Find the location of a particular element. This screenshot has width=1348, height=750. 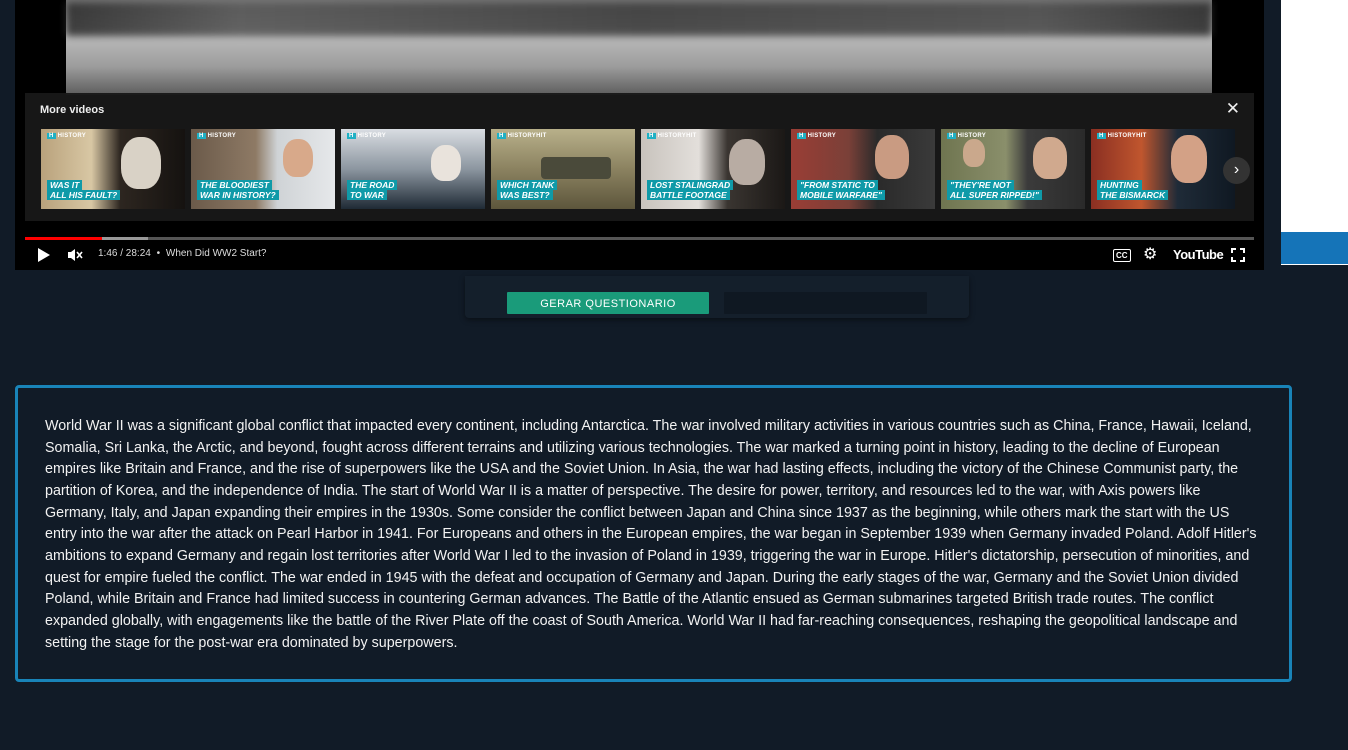

video-time-info: 1:46 / 28:24 • When Did WW2 Start? is located at coordinates (182, 253).